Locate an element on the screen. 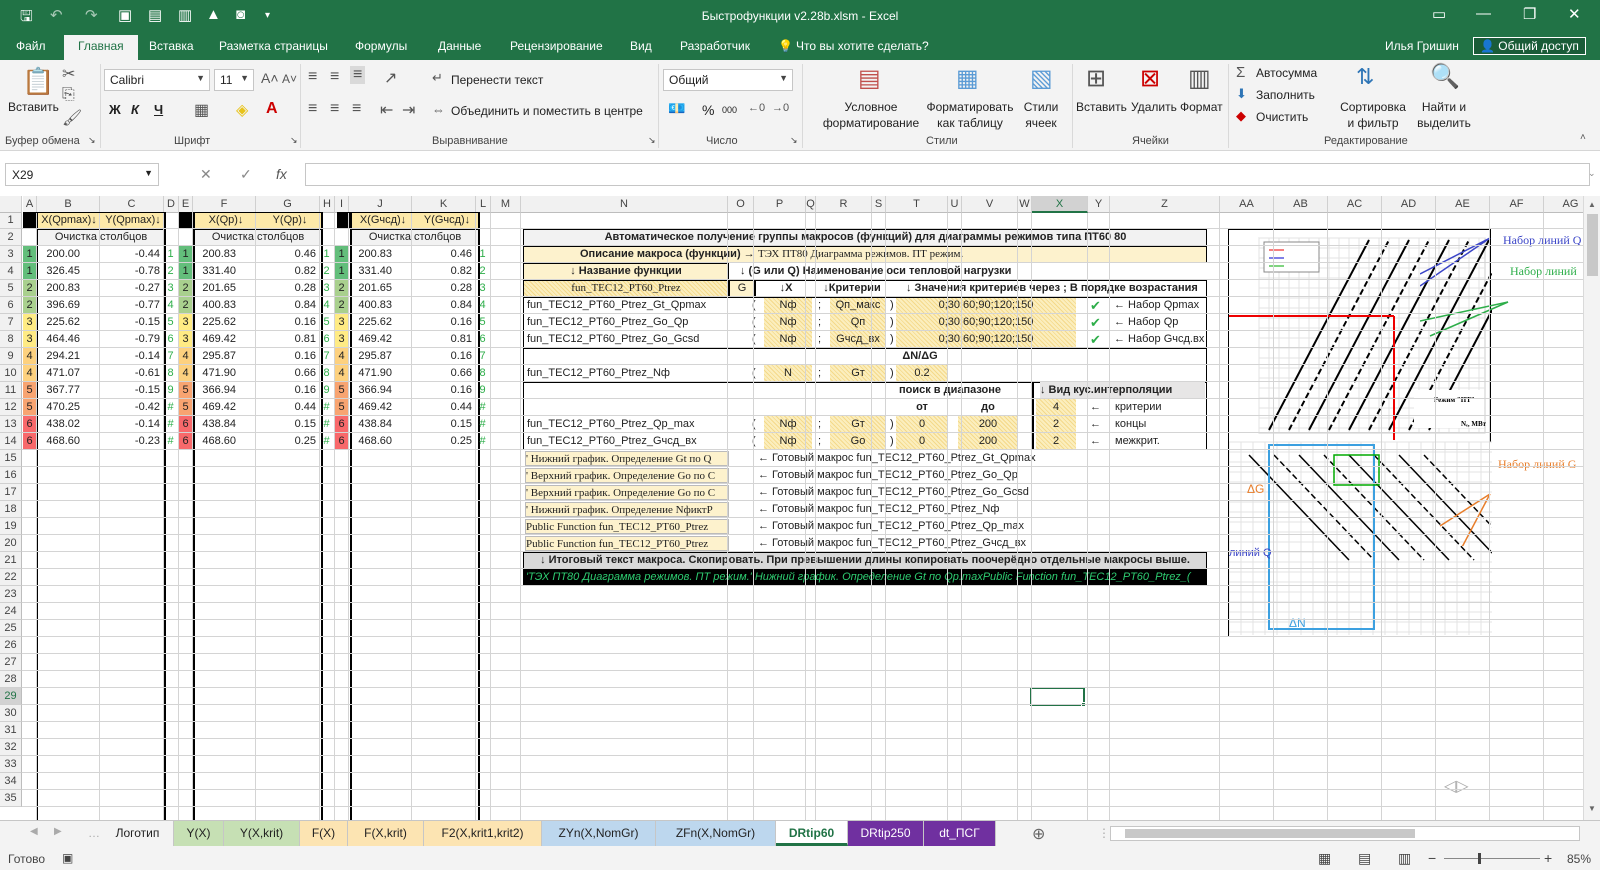 The height and width of the screenshot is (870, 1600). share-button: 👤 Общий доступ is located at coordinates (1529, 46).